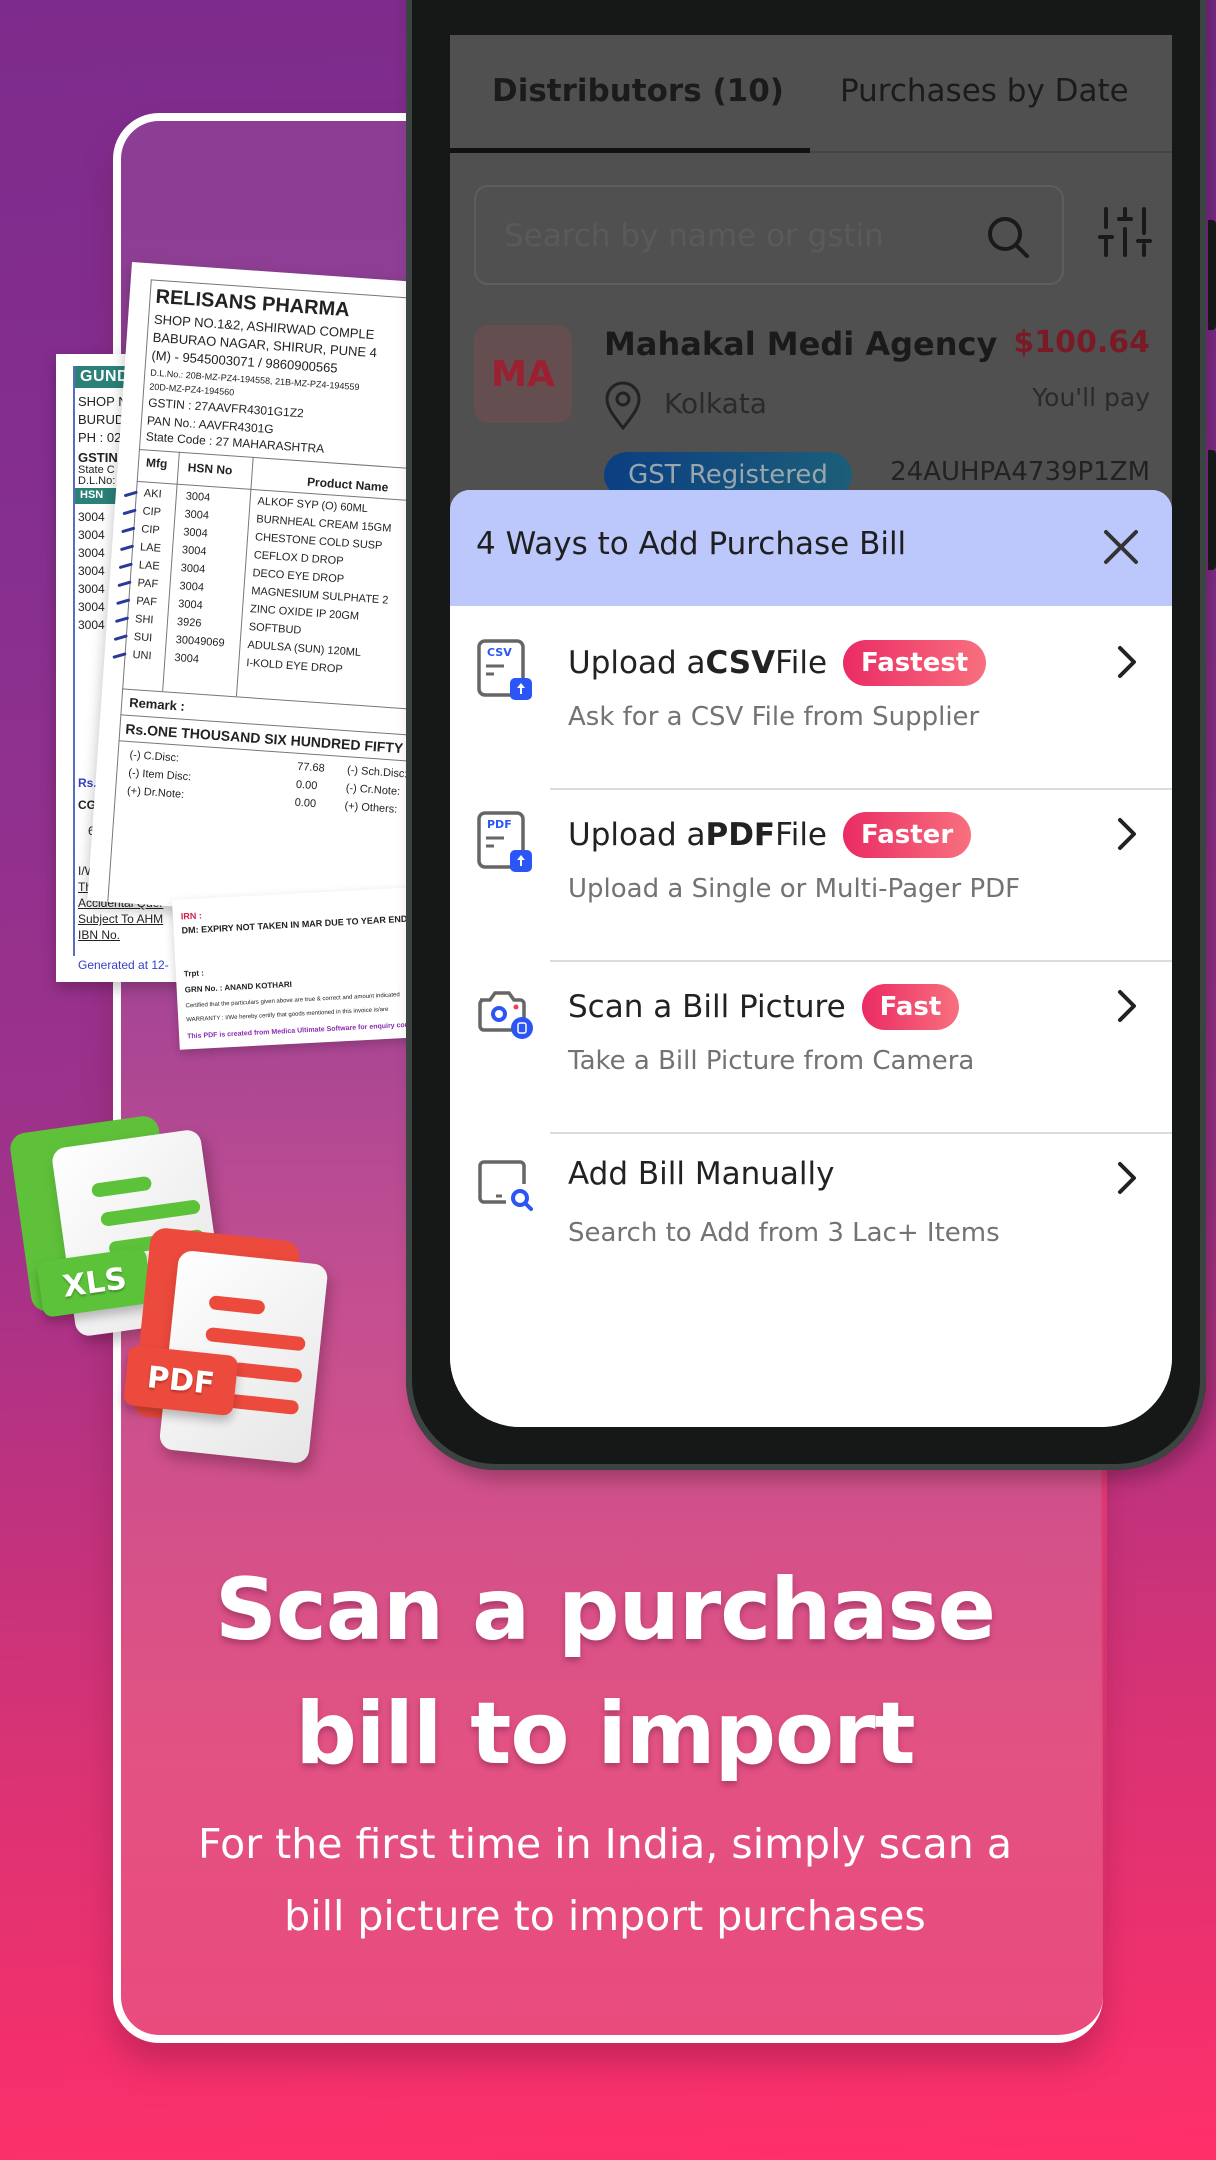  Describe the element at coordinates (251, 1363) in the screenshot. I see `pdf-file-icon: PDF` at that location.